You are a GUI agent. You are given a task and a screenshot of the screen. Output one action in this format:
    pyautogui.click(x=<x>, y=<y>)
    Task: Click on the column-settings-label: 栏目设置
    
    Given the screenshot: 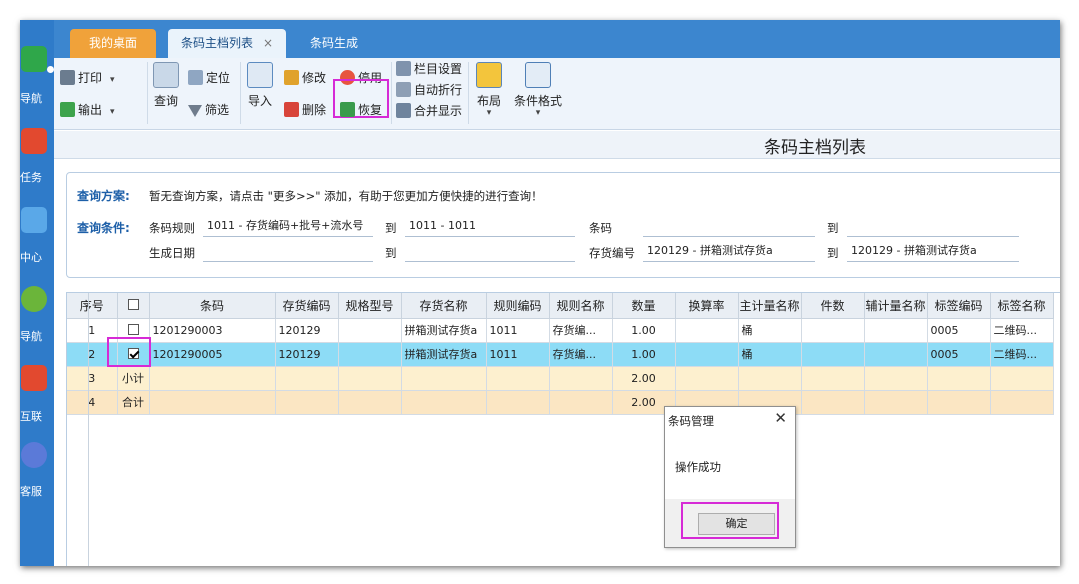 What is the action you would take?
    pyautogui.click(x=438, y=69)
    